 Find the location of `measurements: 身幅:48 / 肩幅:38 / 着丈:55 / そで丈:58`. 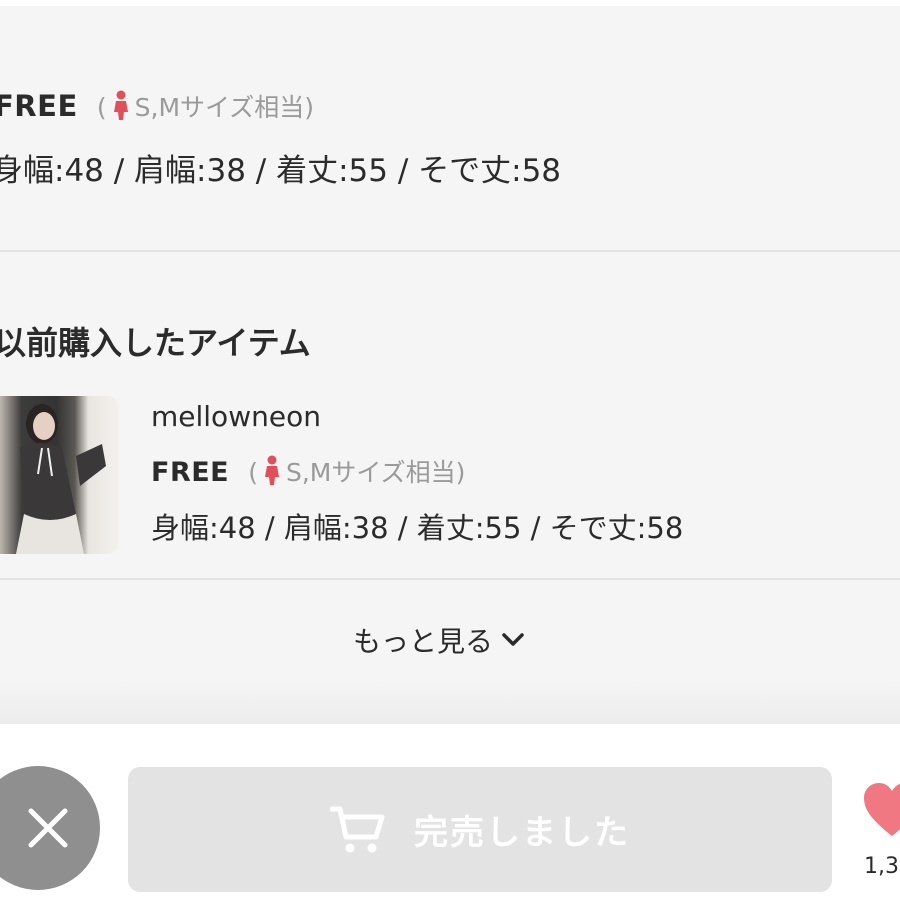

measurements: 身幅:48 / 肩幅:38 / 着丈:55 / そで丈:58 is located at coordinates (281, 171).